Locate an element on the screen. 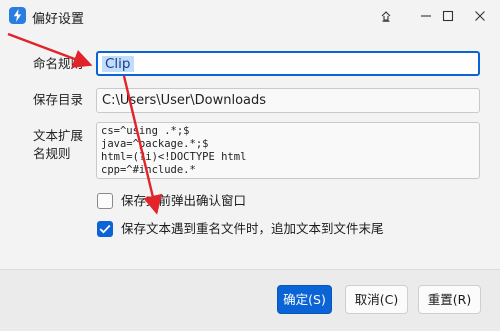  confirm-before-save-label: 保存文前弹出确认窗口 is located at coordinates (183, 201).